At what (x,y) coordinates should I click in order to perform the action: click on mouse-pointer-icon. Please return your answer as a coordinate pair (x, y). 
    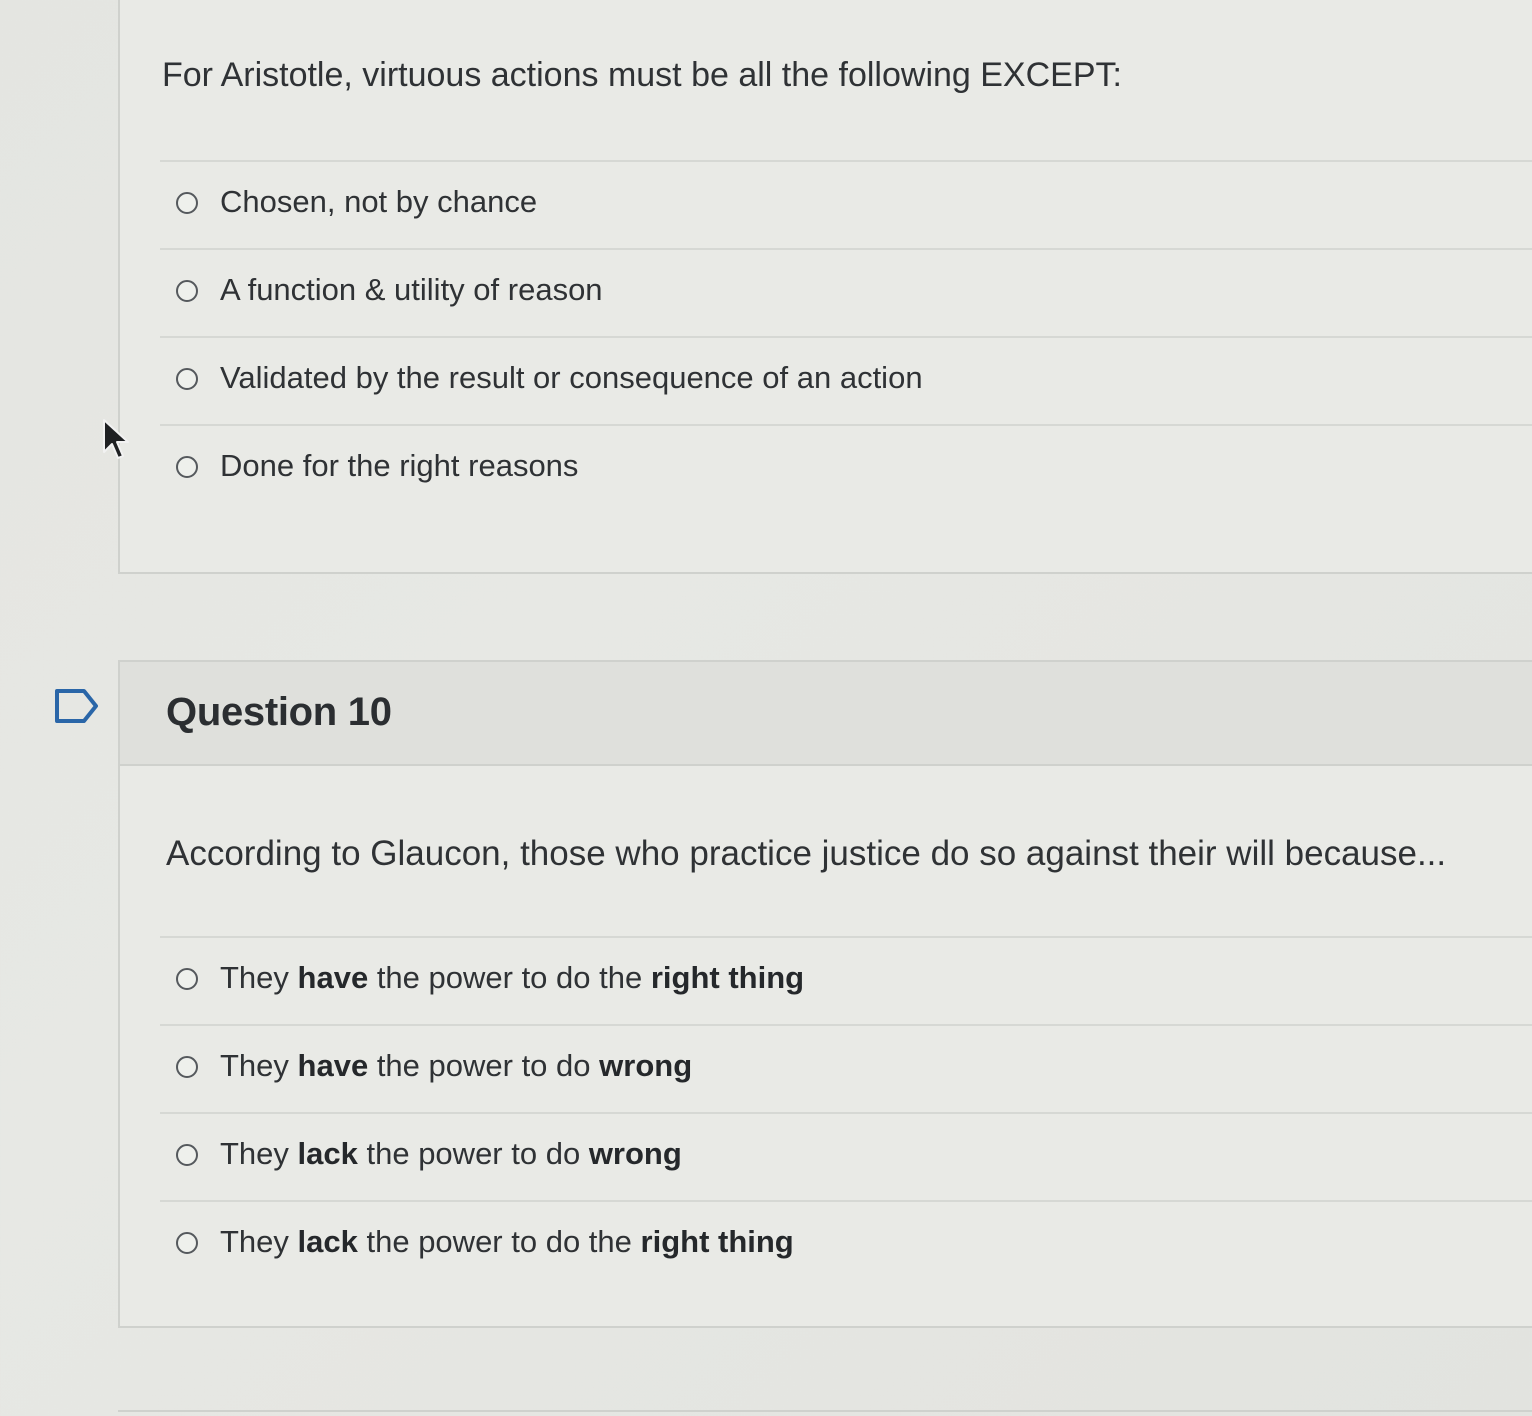
    Looking at the image, I should click on (116, 439).